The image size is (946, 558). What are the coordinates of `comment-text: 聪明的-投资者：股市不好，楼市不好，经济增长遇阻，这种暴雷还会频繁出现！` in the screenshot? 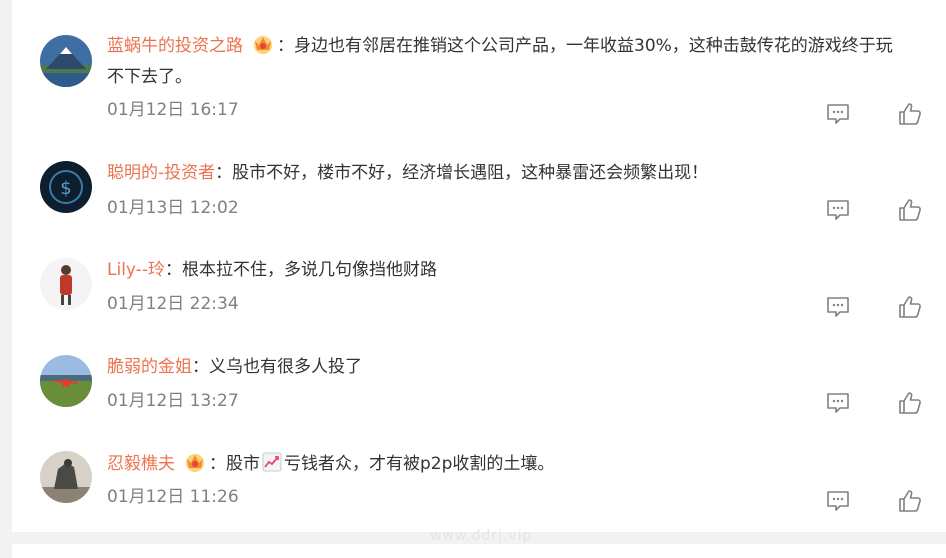 It's located at (524, 173).